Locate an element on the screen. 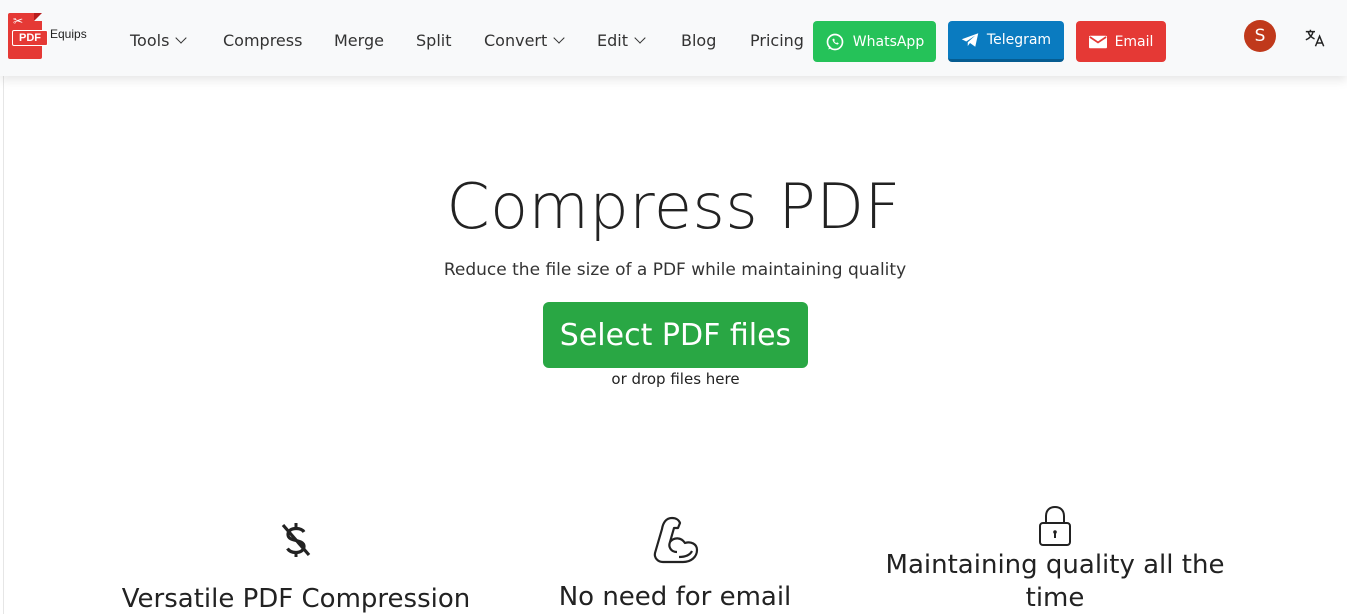 The image size is (1347, 614). select-pdf-files-button: Select PDF files is located at coordinates (675, 335).